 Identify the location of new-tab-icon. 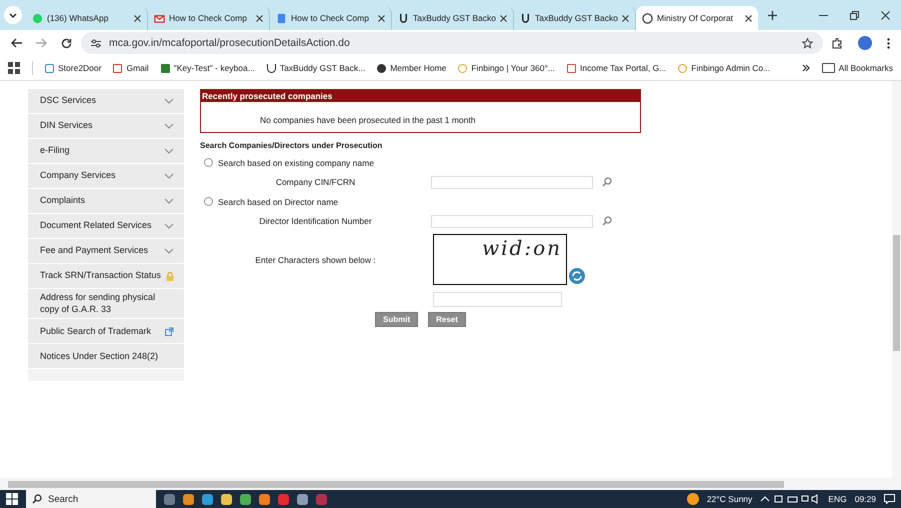
(772, 15).